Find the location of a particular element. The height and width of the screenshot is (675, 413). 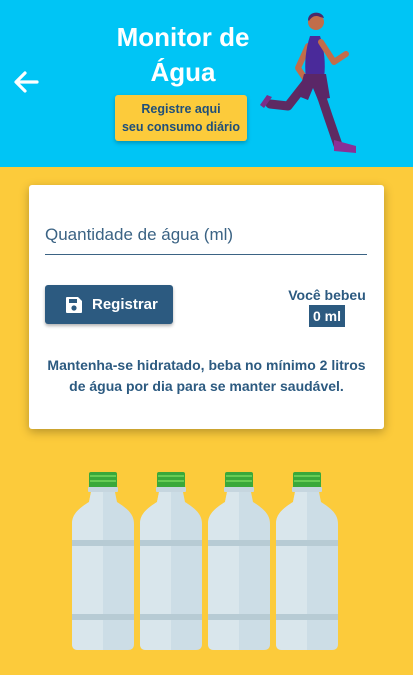

page-title: Monitor de Água is located at coordinates (183, 55).